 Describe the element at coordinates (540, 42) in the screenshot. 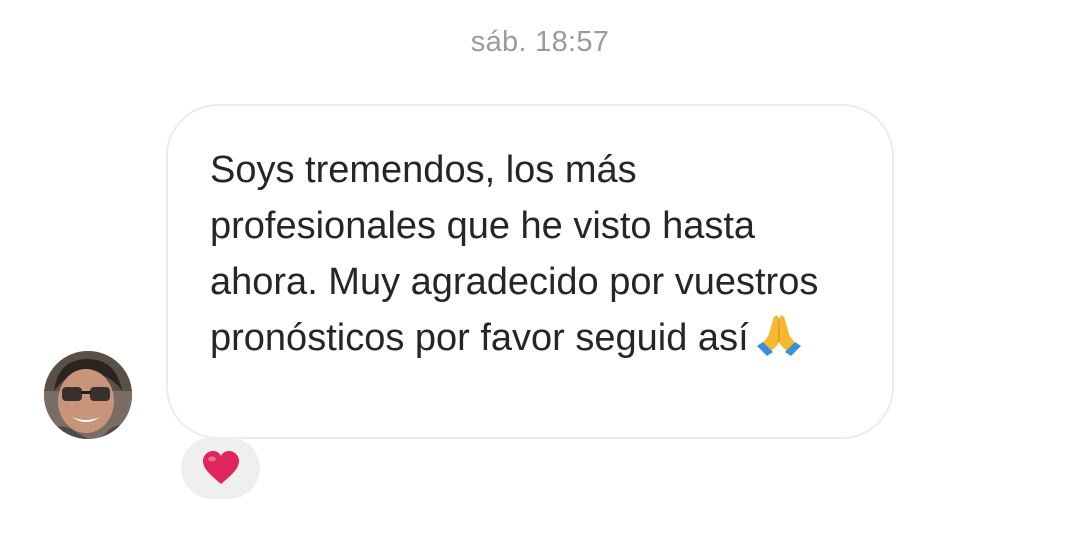

I see `message-timestamp: sáb. 18:57` at that location.